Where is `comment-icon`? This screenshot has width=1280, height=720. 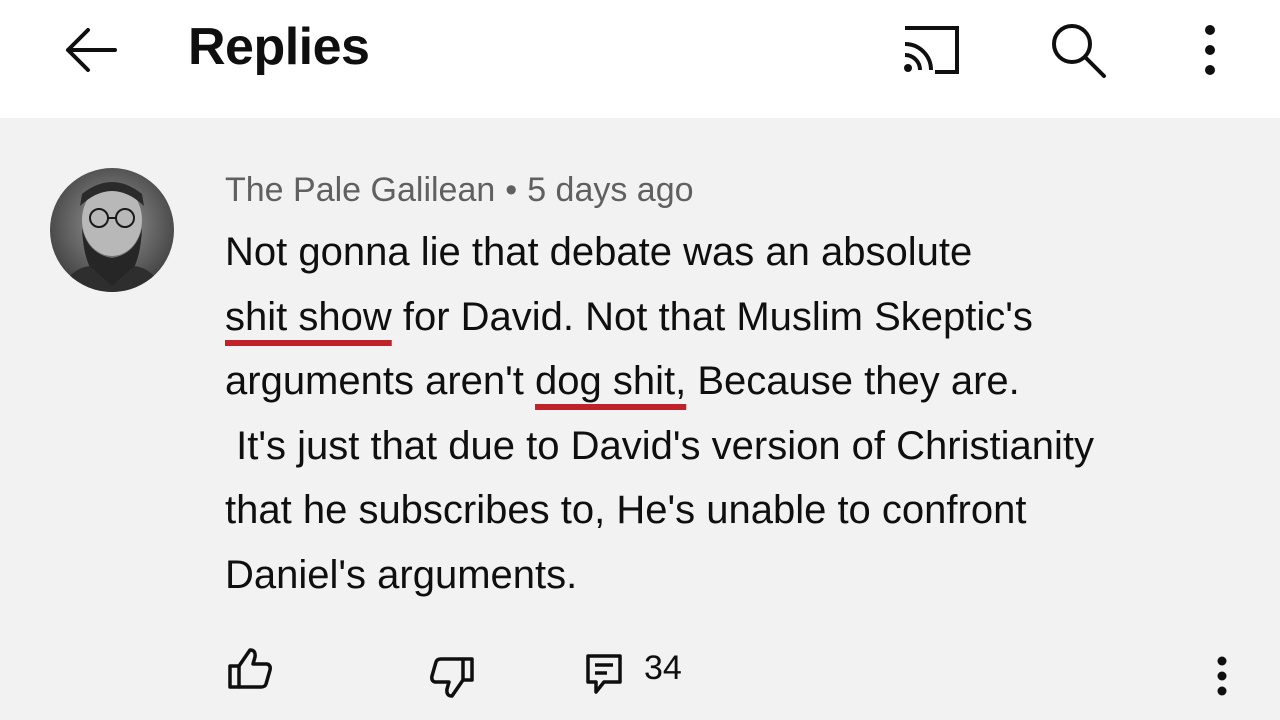 comment-icon is located at coordinates (604, 674).